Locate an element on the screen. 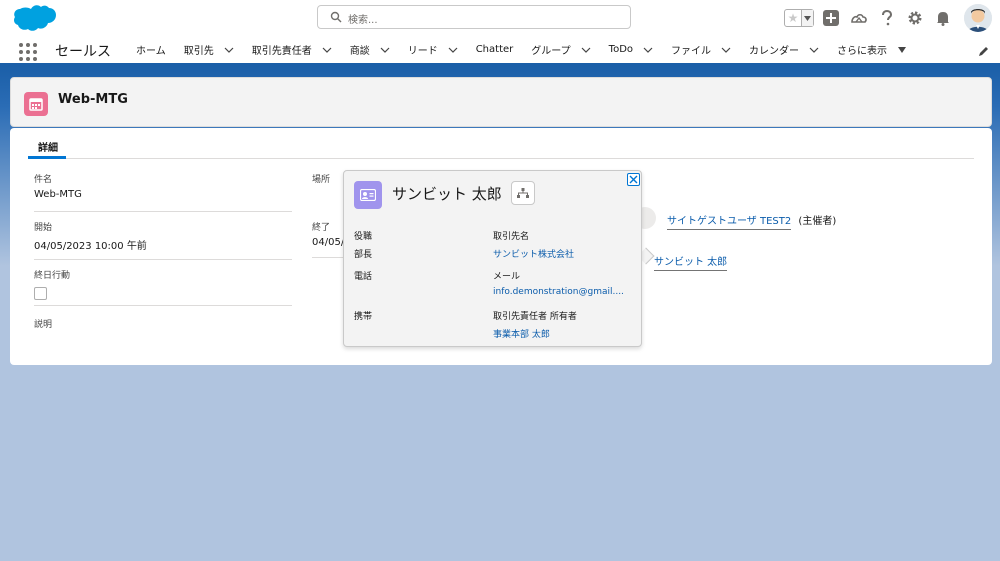 The image size is (1000, 561). gear-icon is located at coordinates (915, 18).